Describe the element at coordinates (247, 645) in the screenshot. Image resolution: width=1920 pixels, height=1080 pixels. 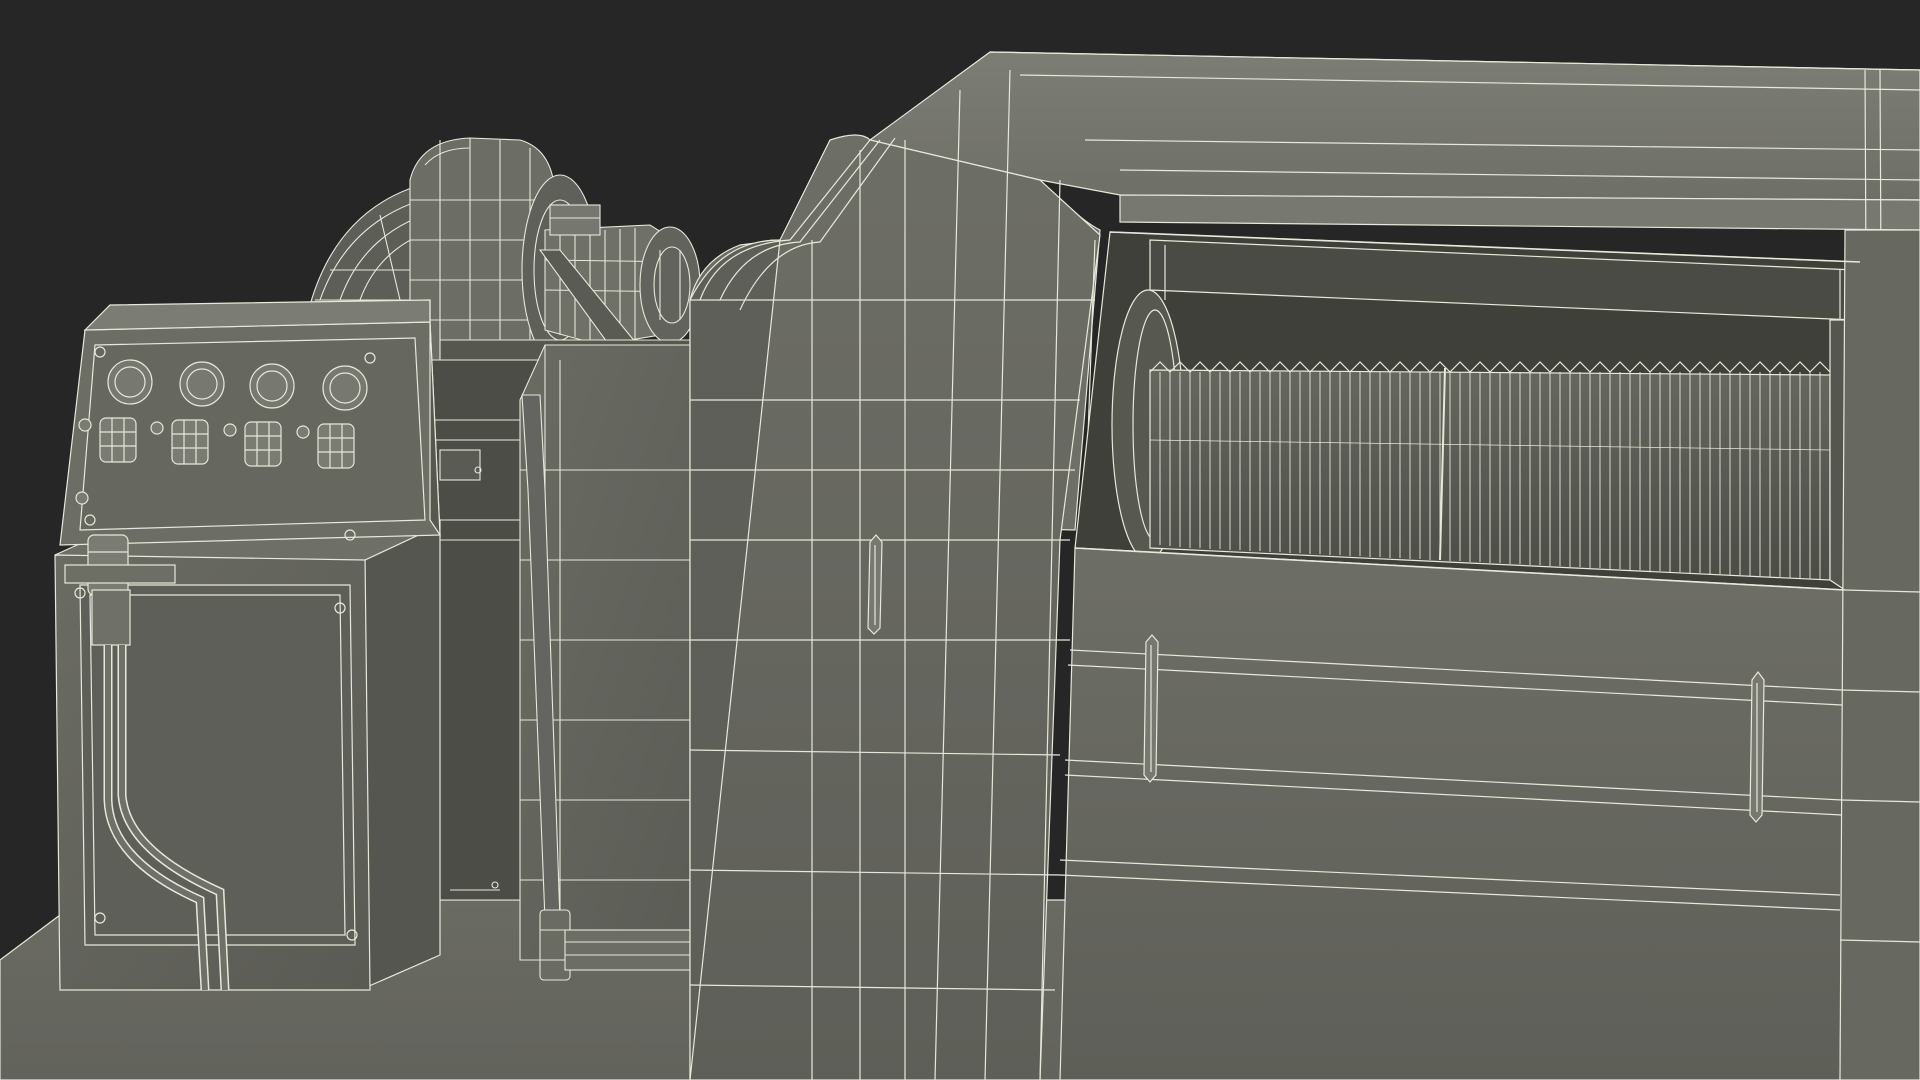
I see `control-cabinet` at that location.